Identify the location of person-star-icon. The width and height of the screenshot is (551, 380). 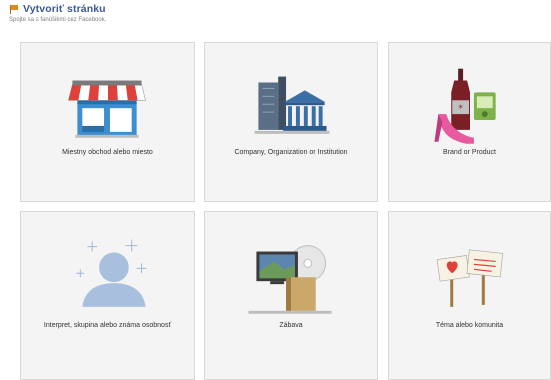
(111, 273).